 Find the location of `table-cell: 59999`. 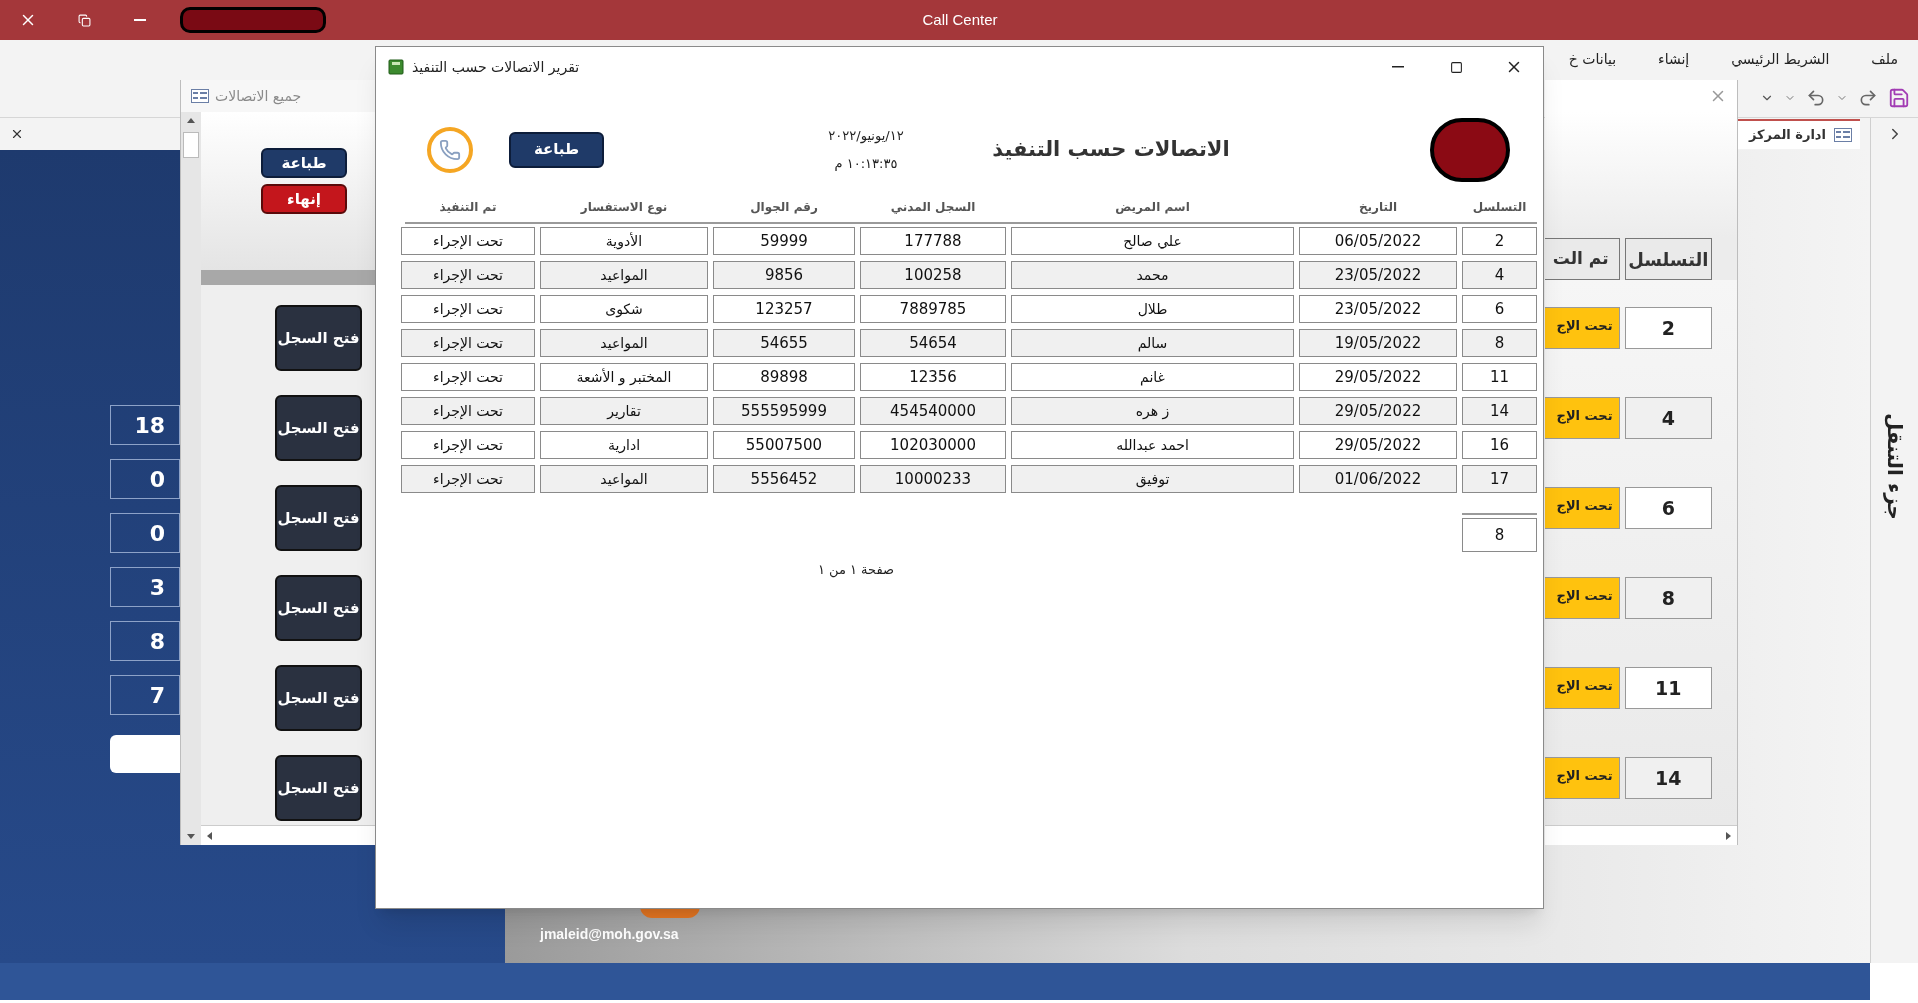

table-cell: 59999 is located at coordinates (784, 241).